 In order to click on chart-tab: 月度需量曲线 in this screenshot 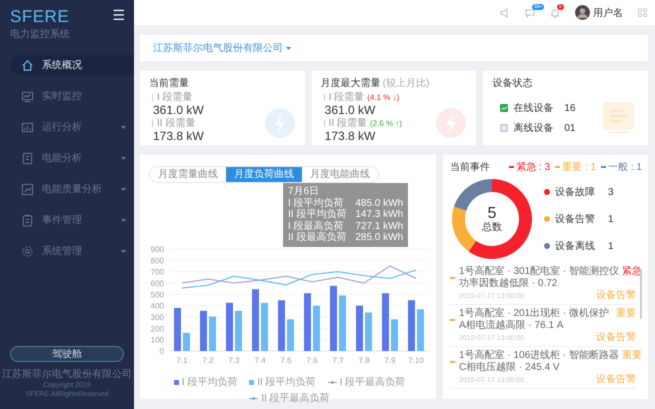, I will do `click(188, 174)`.